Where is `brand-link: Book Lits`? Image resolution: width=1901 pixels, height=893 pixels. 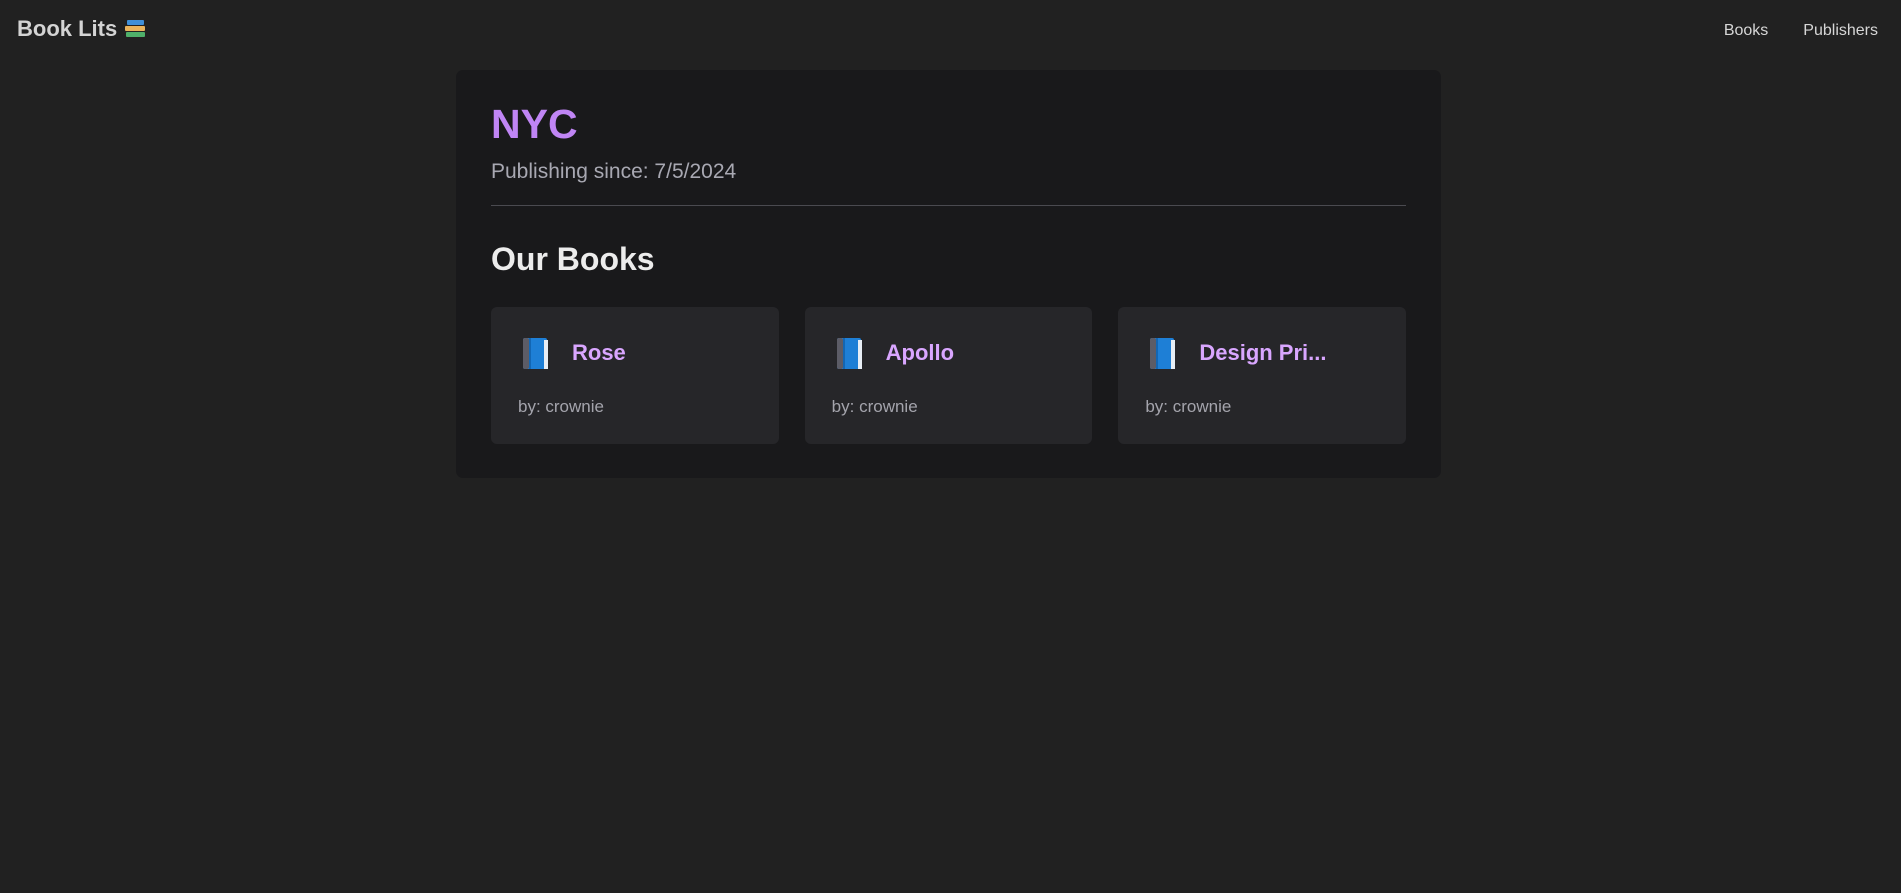 brand-link: Book Lits is located at coordinates (82, 29).